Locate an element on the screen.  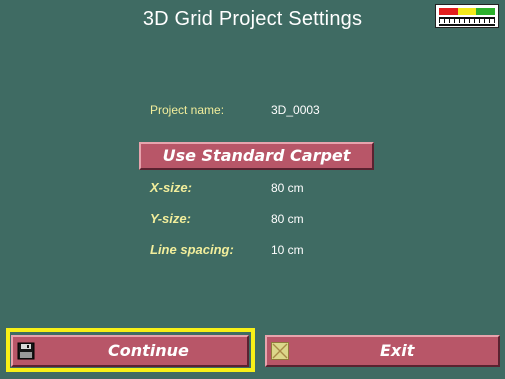
meter-green-segment is located at coordinates (486, 11).